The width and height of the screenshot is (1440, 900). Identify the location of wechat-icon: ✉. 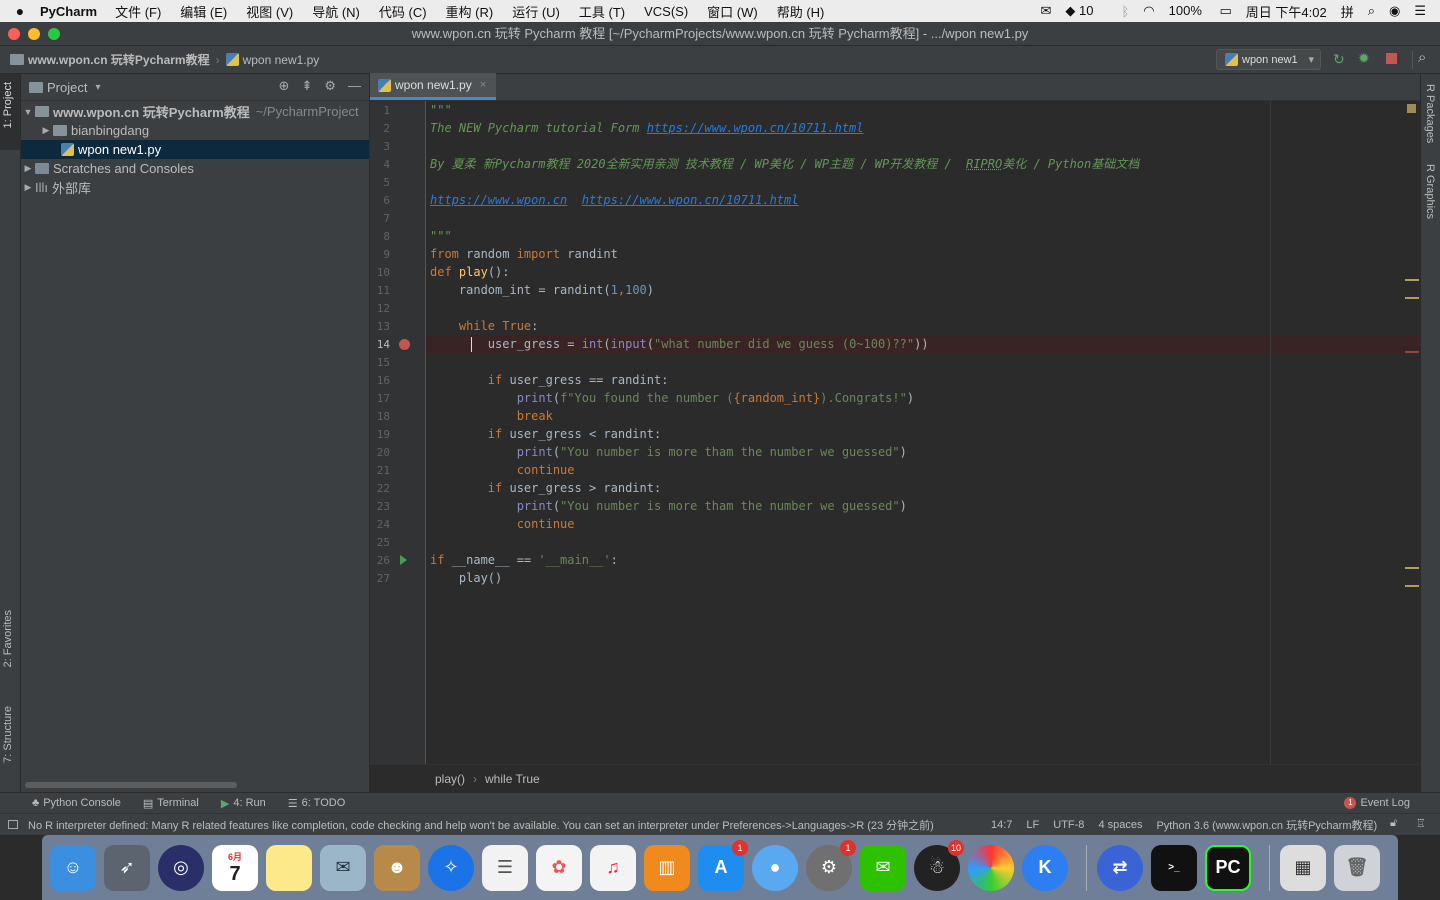
(883, 867).